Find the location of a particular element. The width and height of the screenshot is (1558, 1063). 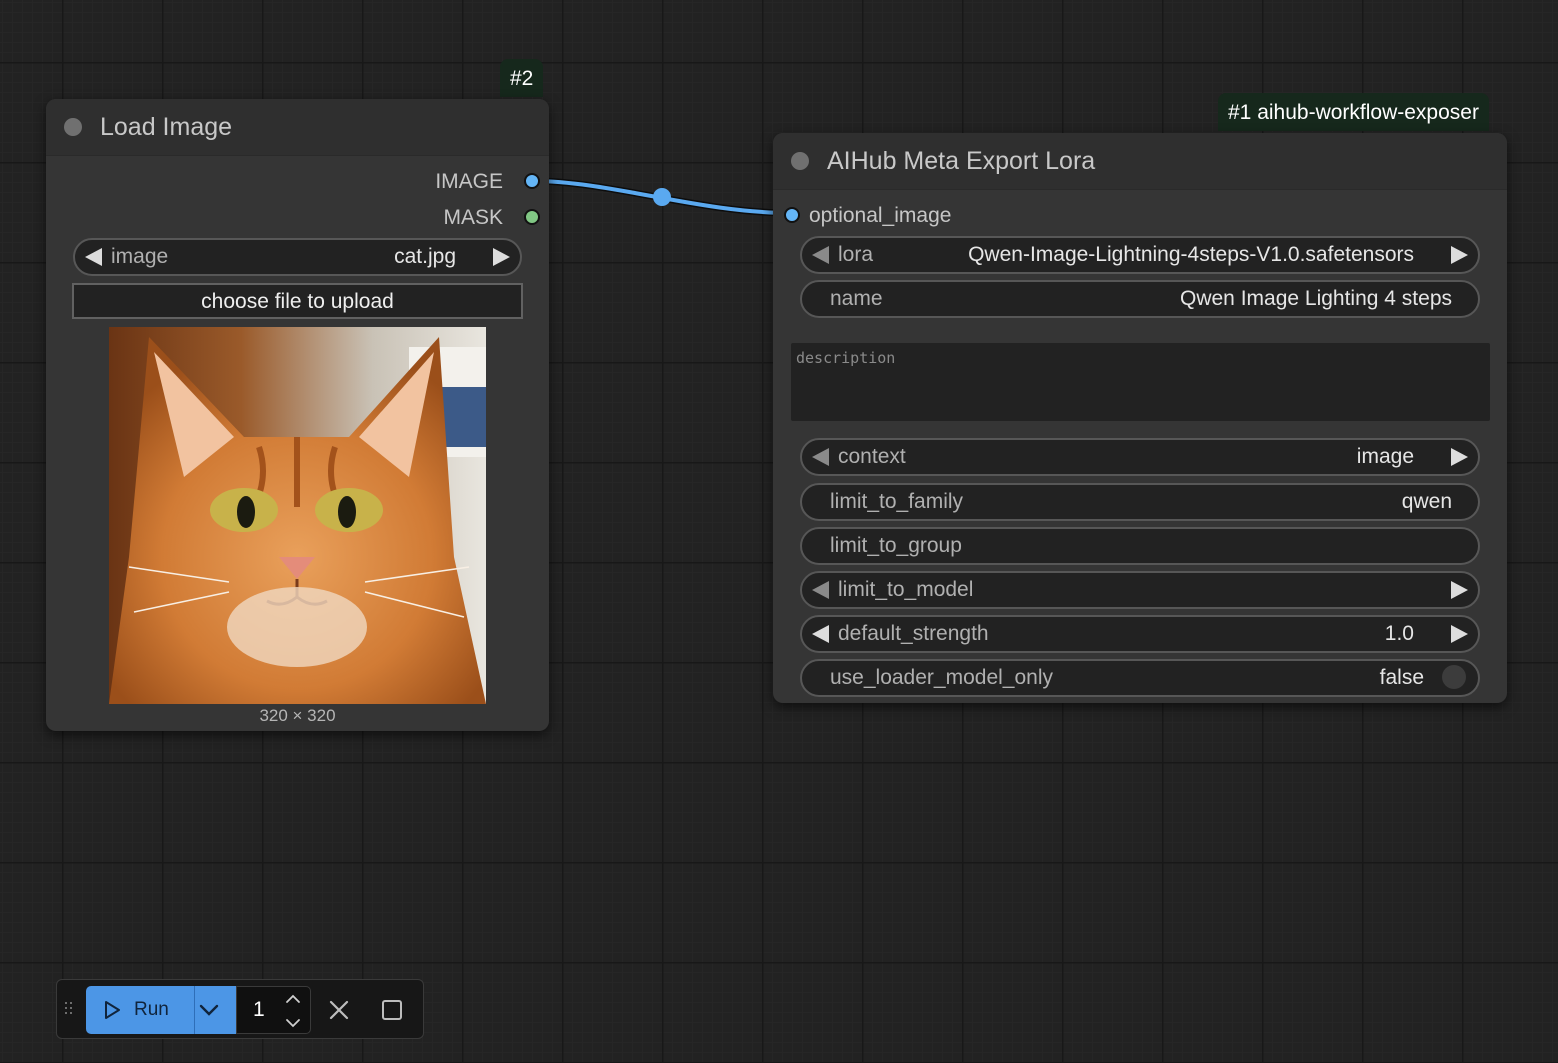

image-widget-value: cat.jpg is located at coordinates (425, 256).